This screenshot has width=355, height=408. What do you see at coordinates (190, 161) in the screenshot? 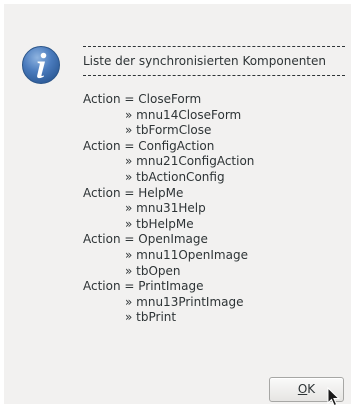
I see `component-line: » mnu21ConfigAction` at bounding box center [190, 161].